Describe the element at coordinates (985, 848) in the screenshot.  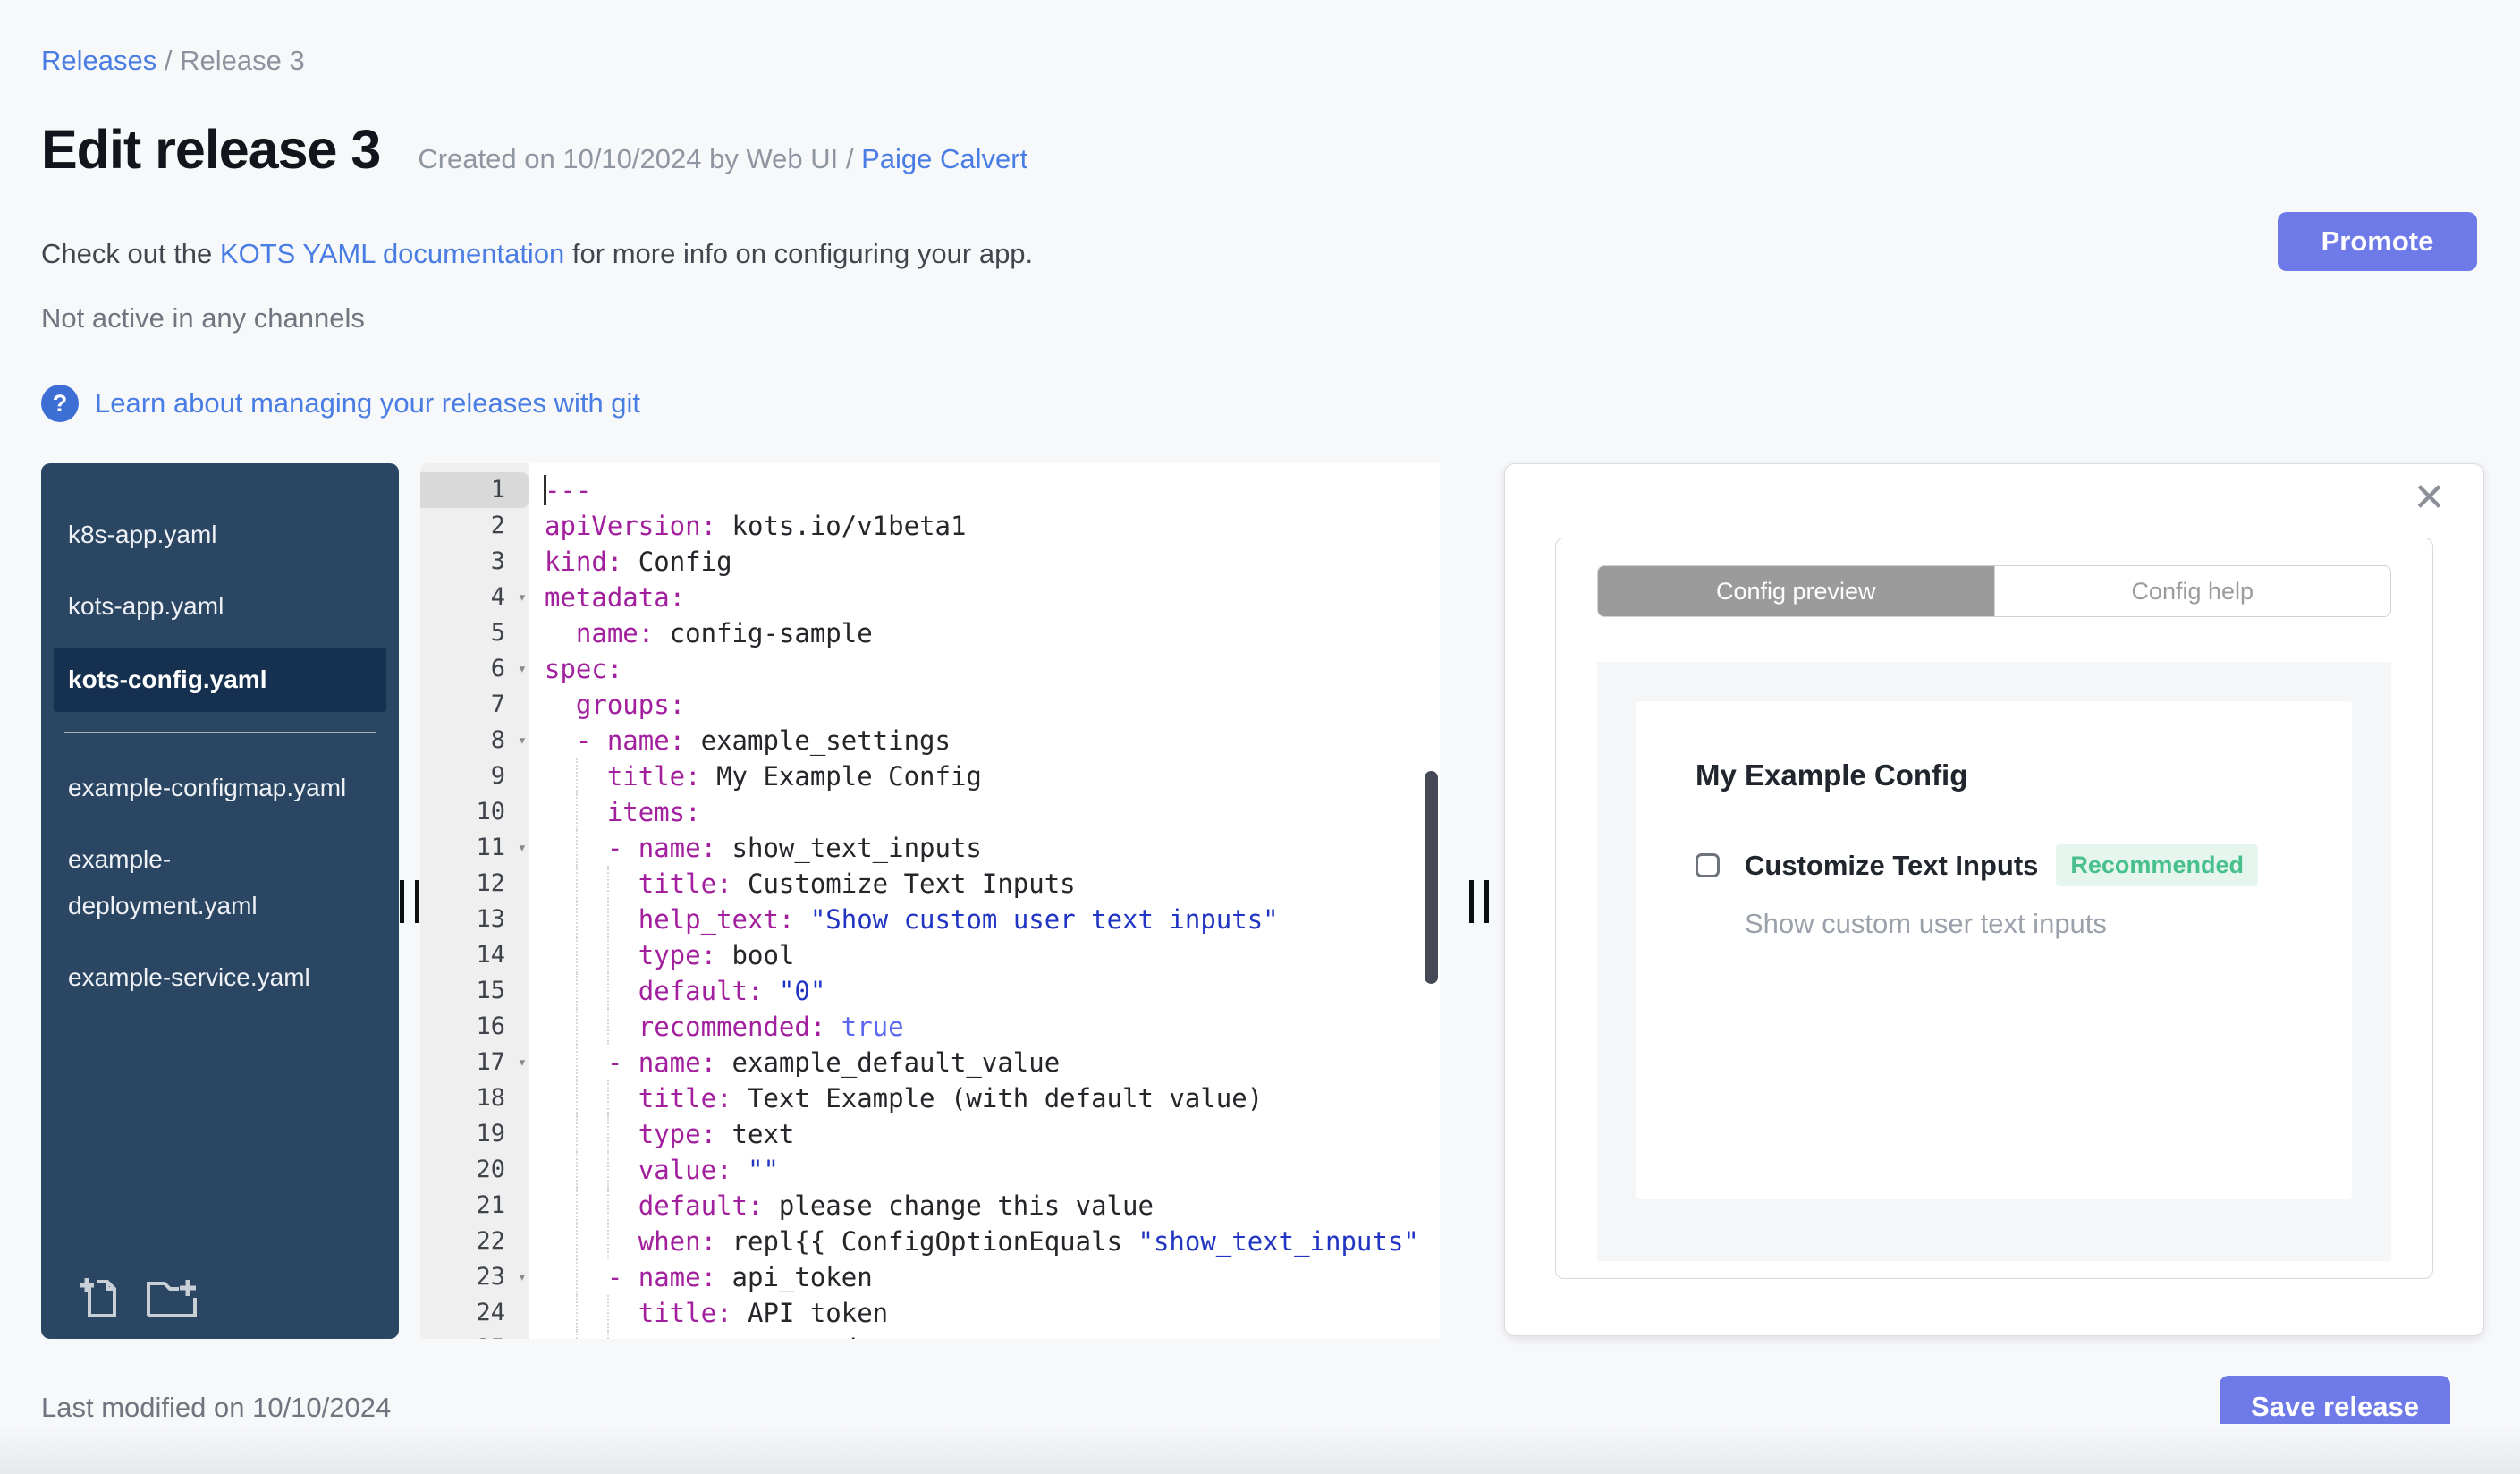
I see `code-line: - name: show_text_inputs` at that location.